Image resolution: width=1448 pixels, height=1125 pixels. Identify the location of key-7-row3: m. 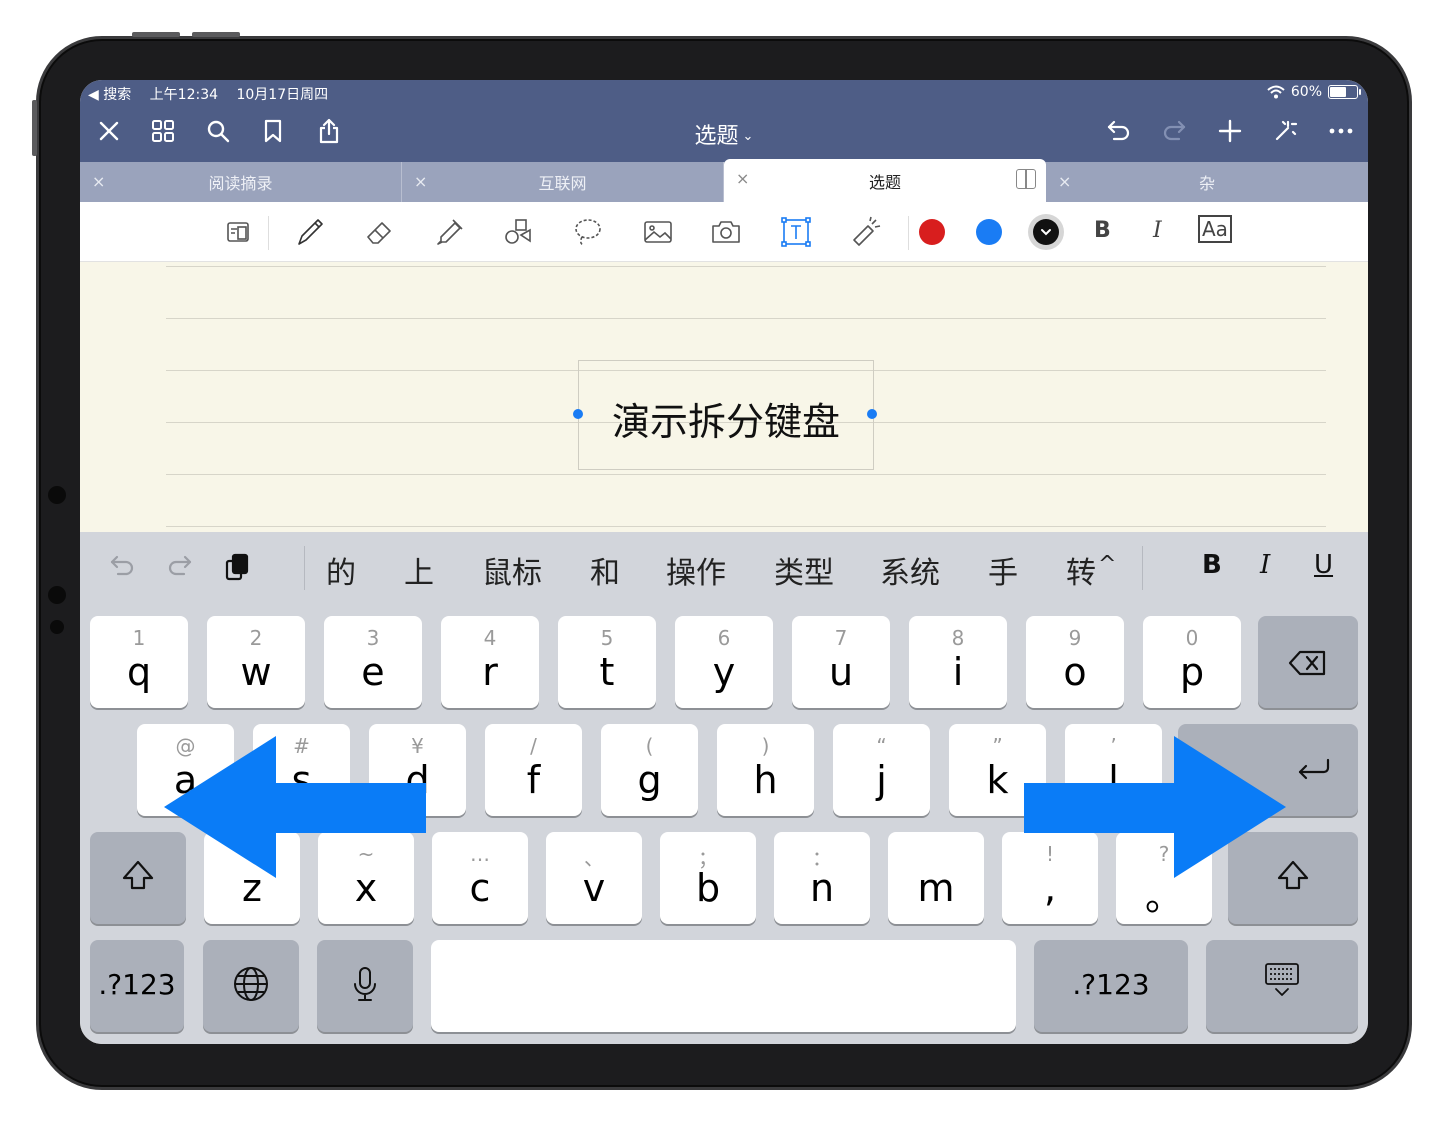
(936, 878).